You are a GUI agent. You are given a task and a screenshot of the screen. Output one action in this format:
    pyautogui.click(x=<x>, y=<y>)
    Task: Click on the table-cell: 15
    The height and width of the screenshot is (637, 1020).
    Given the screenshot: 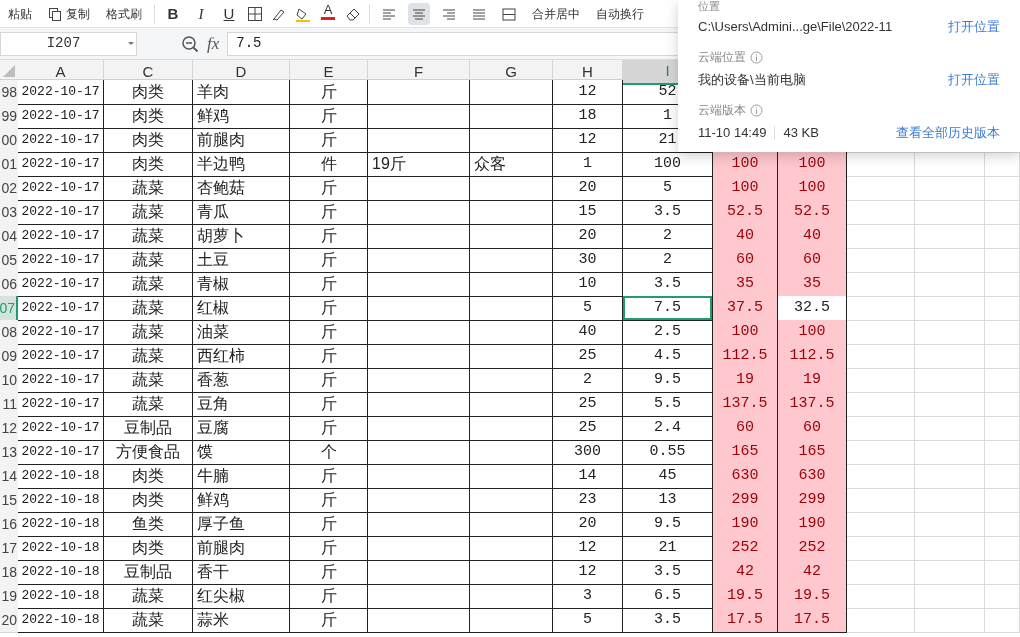 What is the action you would take?
    pyautogui.click(x=588, y=212)
    